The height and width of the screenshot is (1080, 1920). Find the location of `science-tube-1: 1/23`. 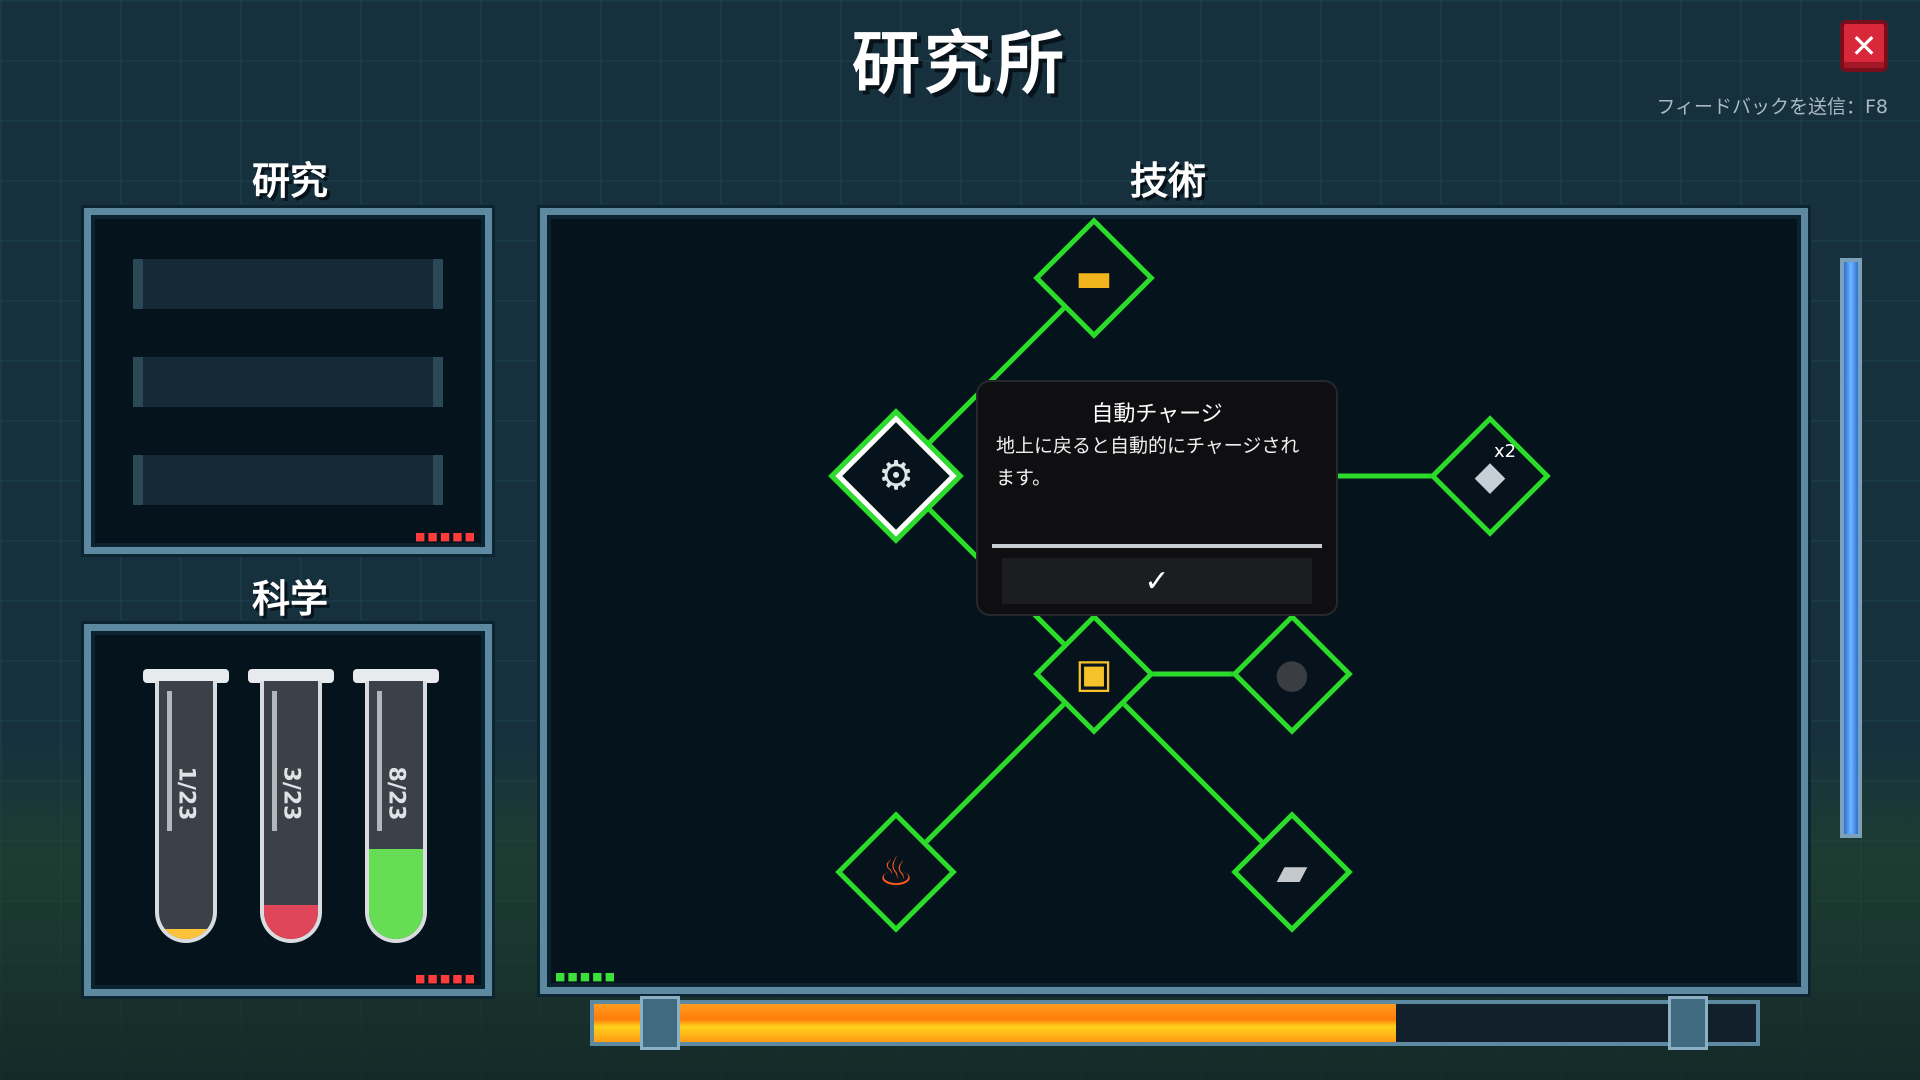

science-tube-1: 1/23 is located at coordinates (186, 812).